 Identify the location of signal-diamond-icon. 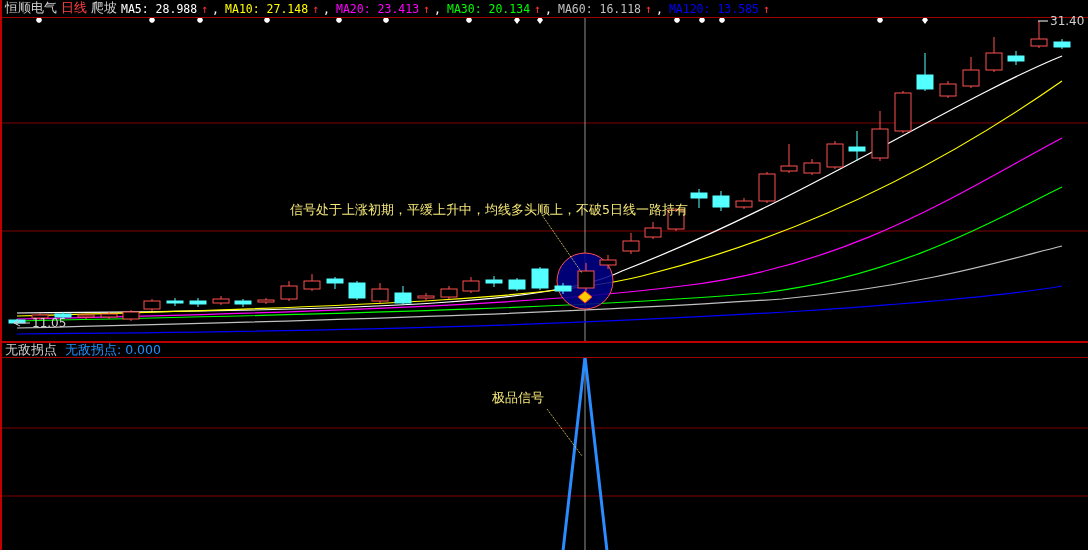
(585, 297).